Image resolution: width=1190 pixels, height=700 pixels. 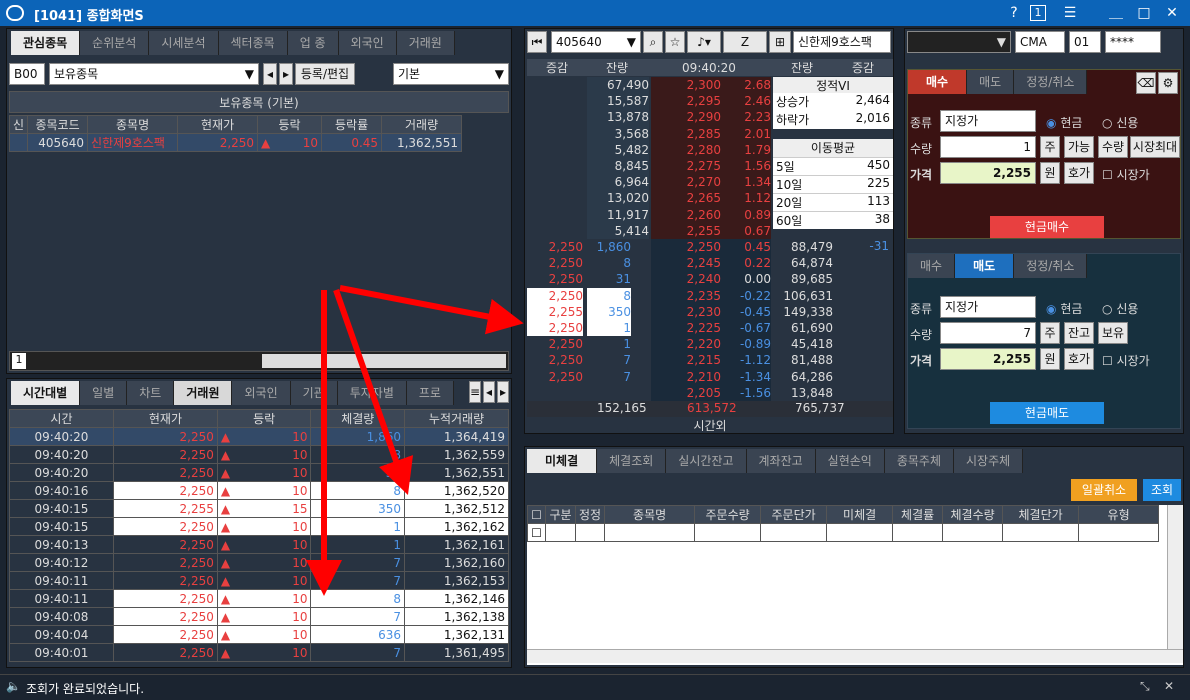 What do you see at coordinates (1175, 577) in the screenshot?
I see `orders-vscrollbar` at bounding box center [1175, 577].